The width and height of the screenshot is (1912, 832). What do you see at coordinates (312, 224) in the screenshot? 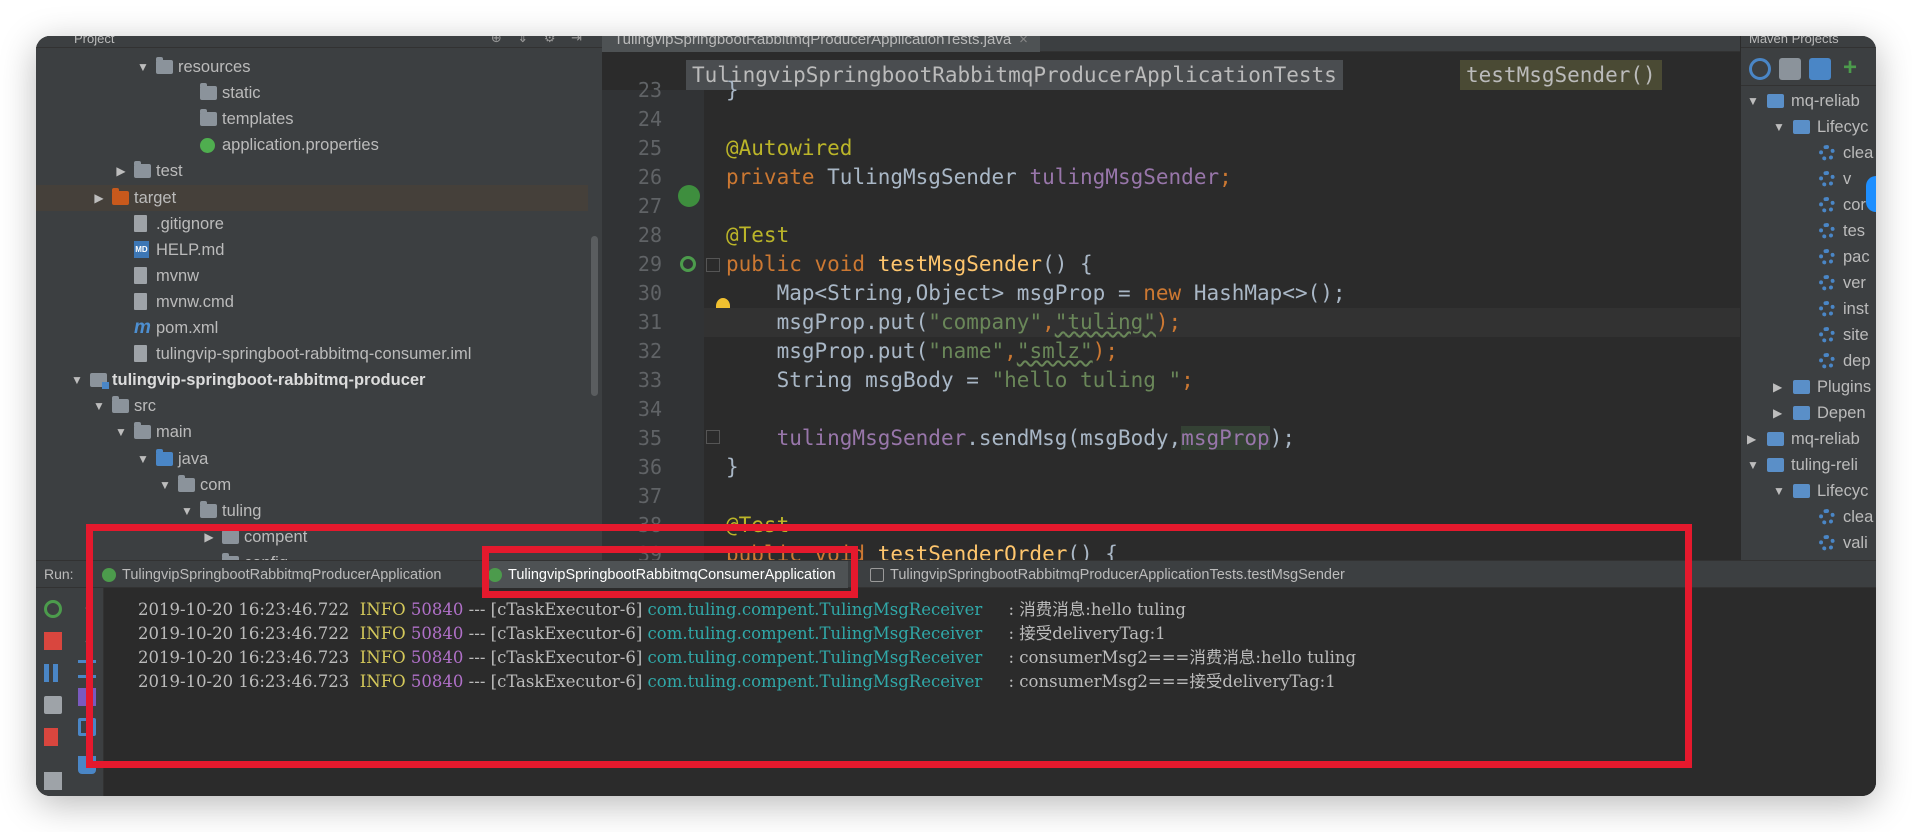
I see `tree-item: .gitignore` at bounding box center [312, 224].